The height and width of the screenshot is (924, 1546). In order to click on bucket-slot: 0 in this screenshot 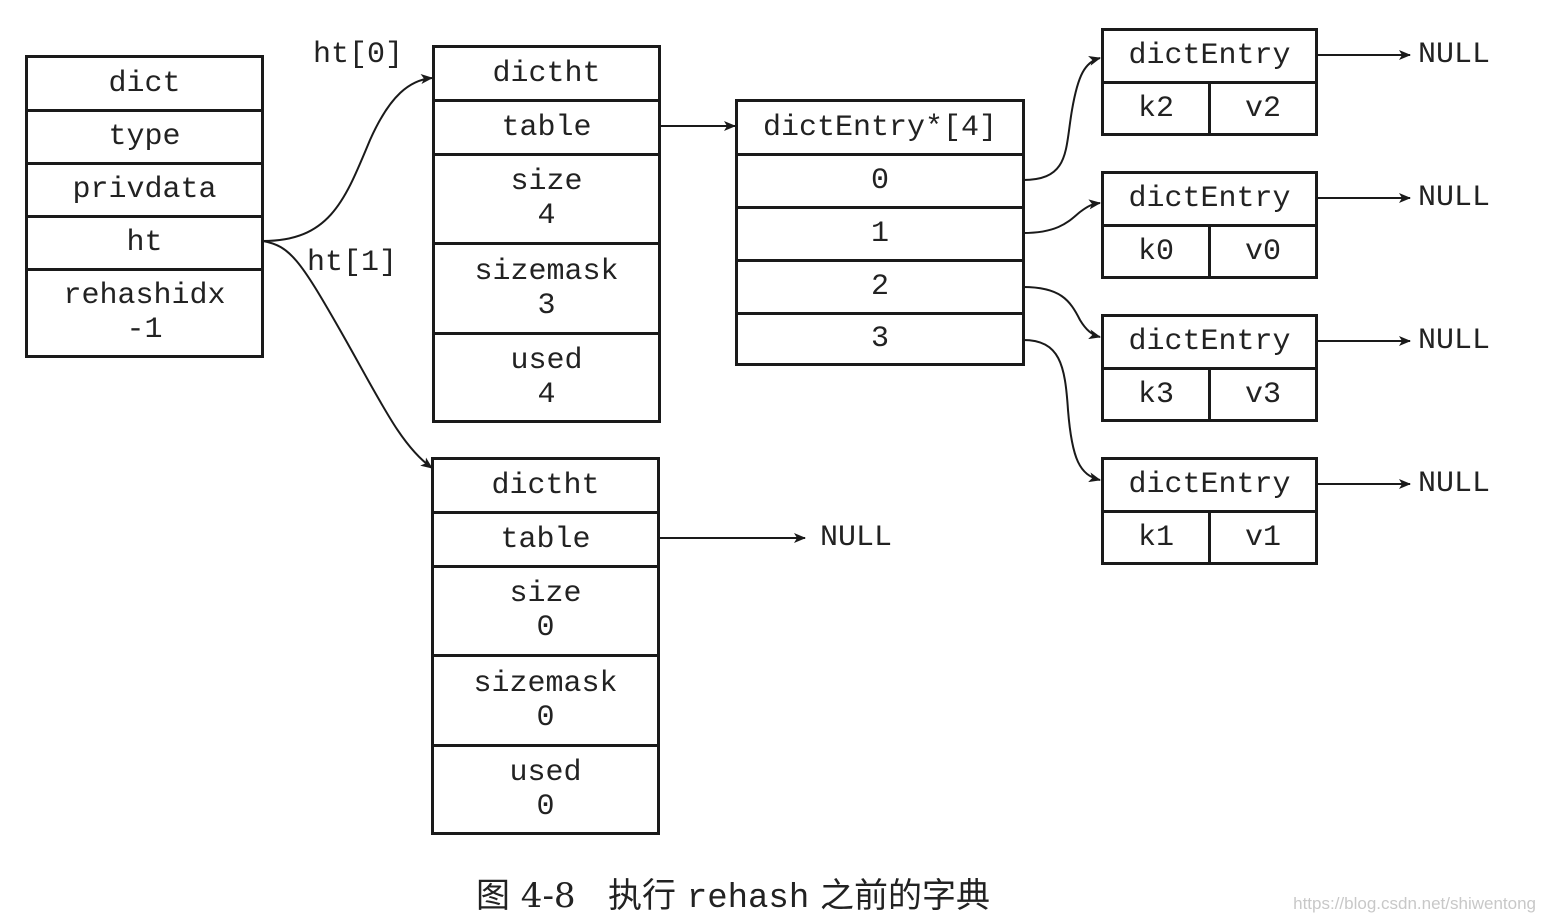, I will do `click(880, 182)`.